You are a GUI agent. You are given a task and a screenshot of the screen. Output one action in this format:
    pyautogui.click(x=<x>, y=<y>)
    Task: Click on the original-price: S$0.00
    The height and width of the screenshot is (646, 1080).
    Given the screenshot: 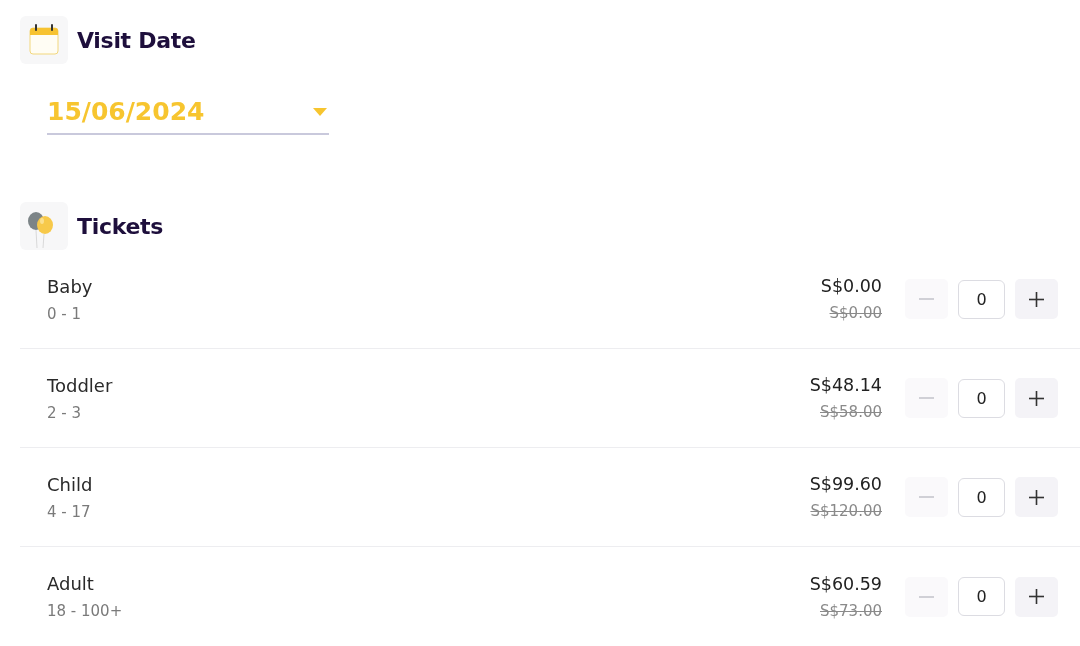 What is the action you would take?
    pyautogui.click(x=855, y=313)
    